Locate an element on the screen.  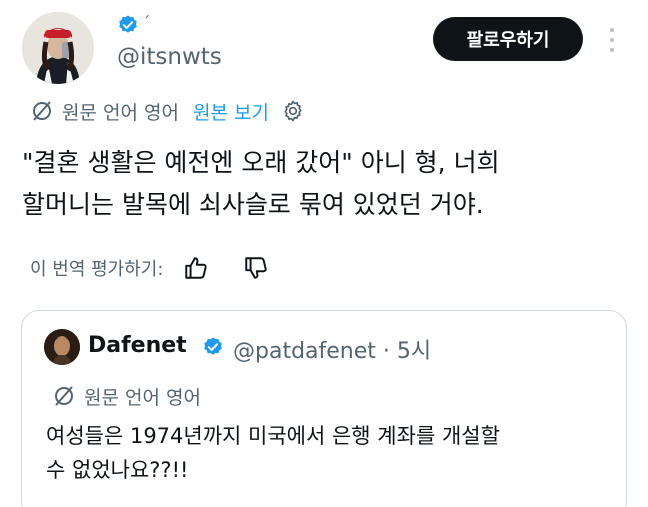
gear-icon is located at coordinates (293, 111).